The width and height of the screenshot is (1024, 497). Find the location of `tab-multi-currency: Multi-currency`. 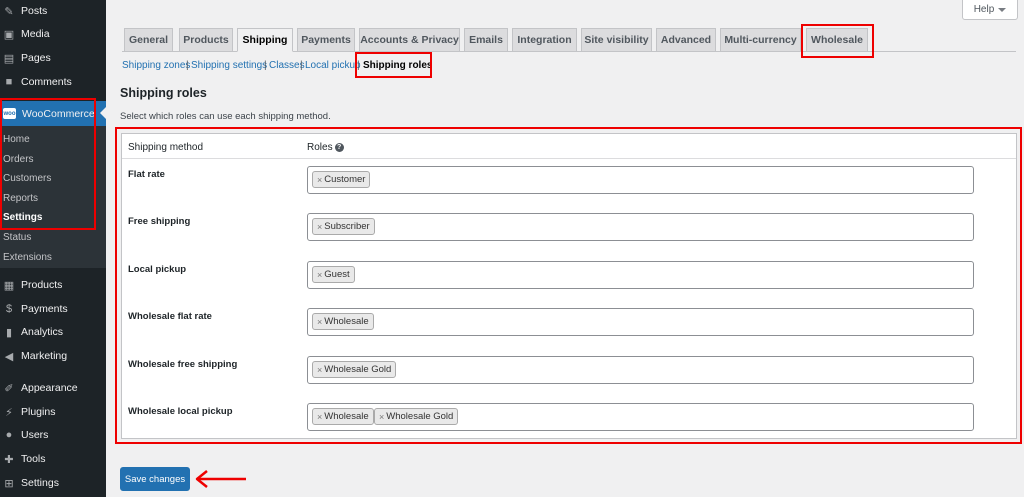

tab-multi-currency: Multi-currency is located at coordinates (760, 40).